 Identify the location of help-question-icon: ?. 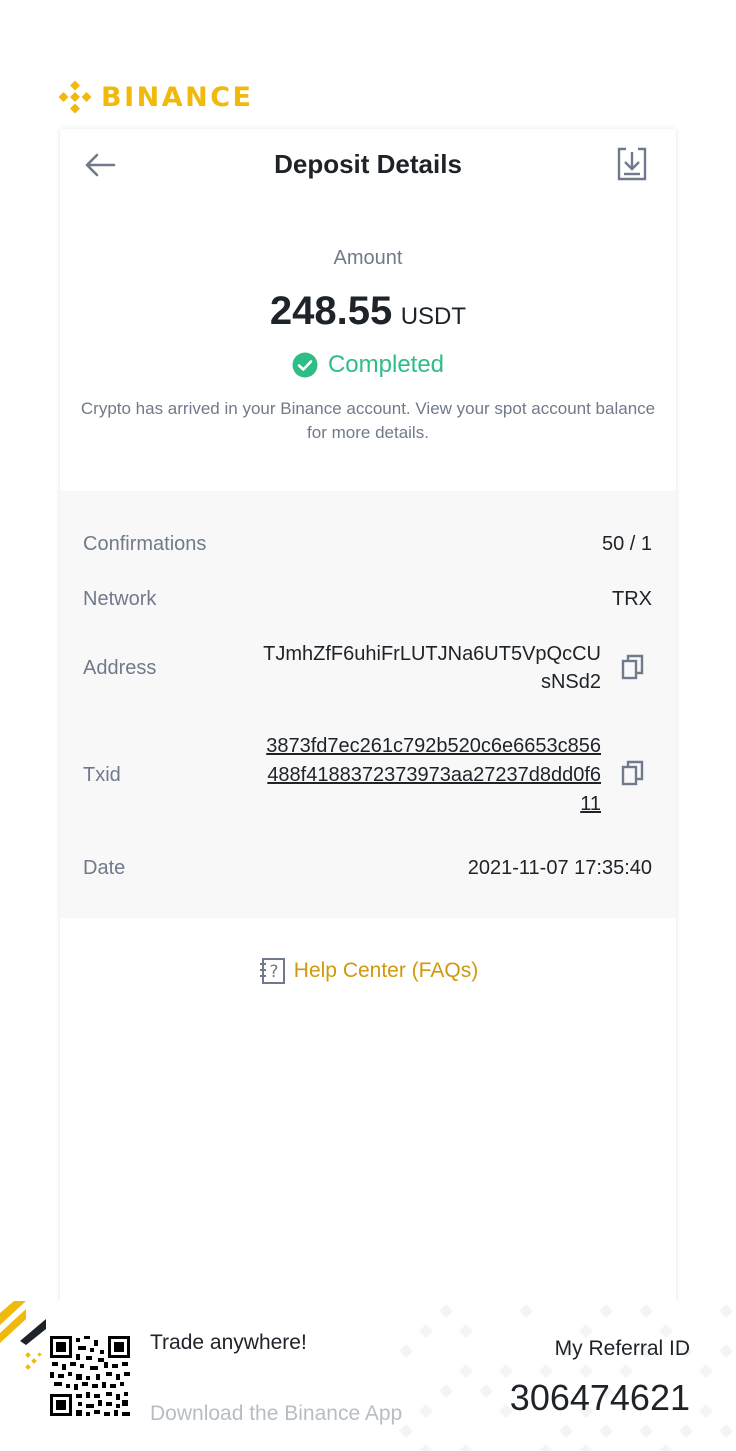
(272, 971).